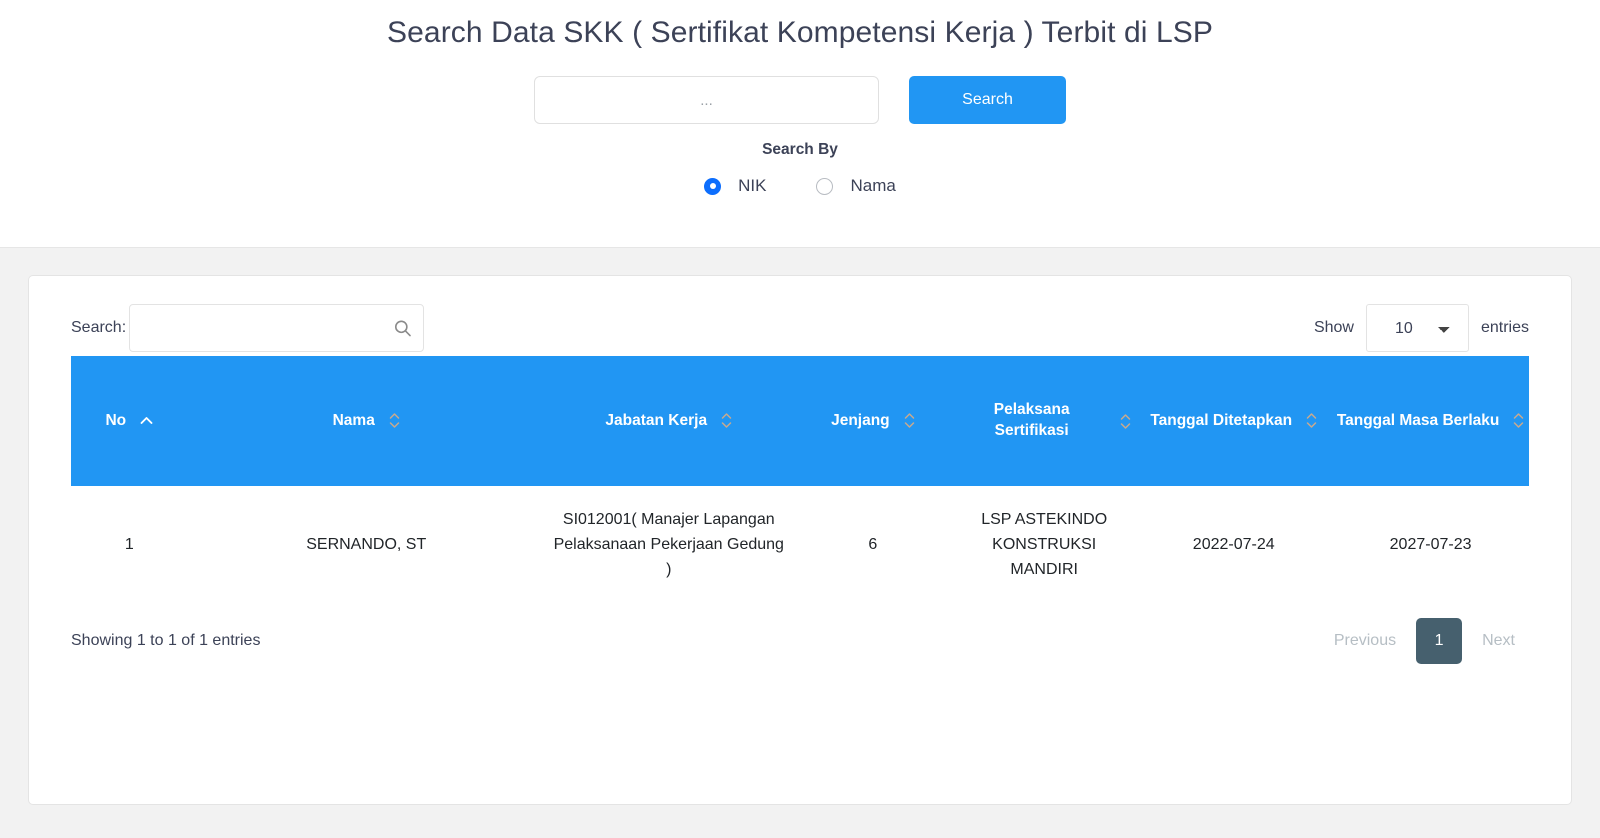 The height and width of the screenshot is (838, 1600). What do you see at coordinates (800, 186) in the screenshot?
I see `search-by-radio-group: NIK Nama` at bounding box center [800, 186].